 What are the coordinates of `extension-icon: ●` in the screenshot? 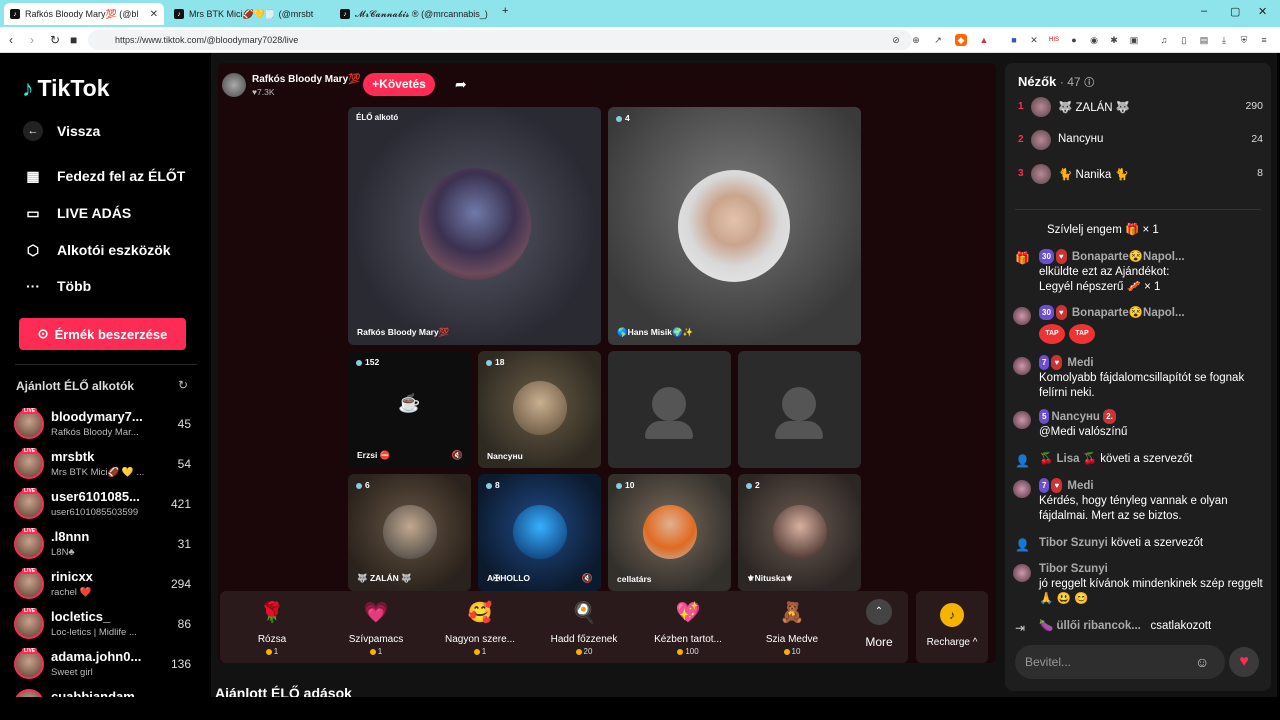 It's located at (1074, 40).